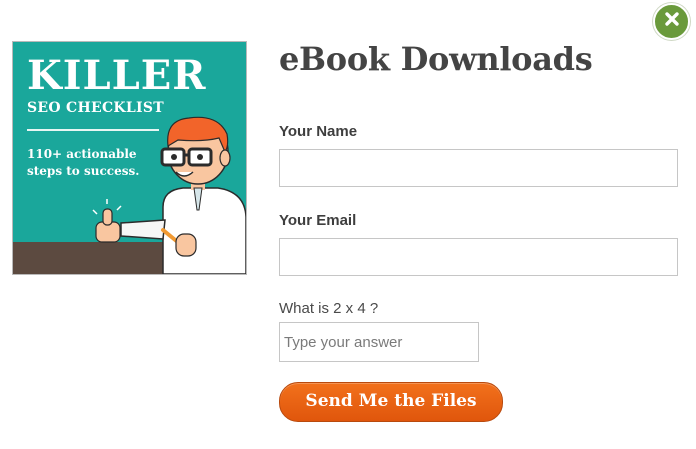  I want to click on modal-title: eBook Downloads, so click(436, 59).